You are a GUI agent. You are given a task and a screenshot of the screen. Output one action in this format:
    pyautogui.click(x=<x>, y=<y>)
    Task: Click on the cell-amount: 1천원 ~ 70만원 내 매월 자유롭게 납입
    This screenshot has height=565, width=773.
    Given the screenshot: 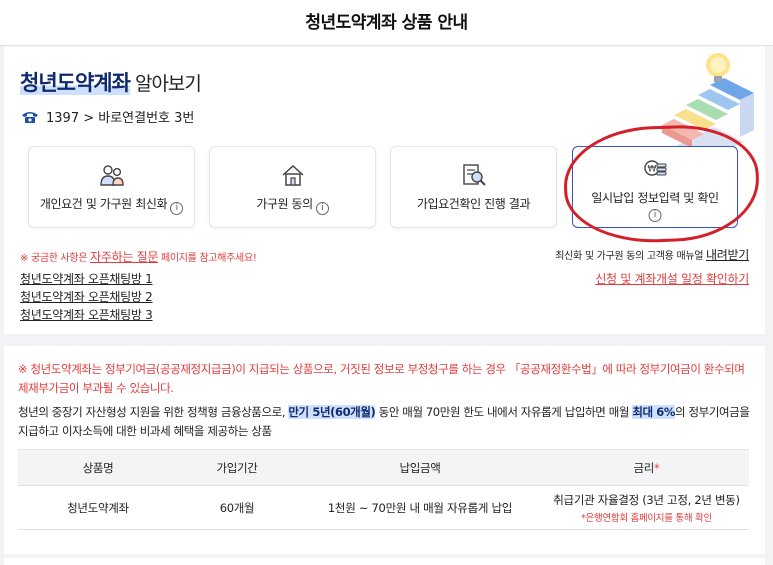 What is the action you would take?
    pyautogui.click(x=420, y=507)
    